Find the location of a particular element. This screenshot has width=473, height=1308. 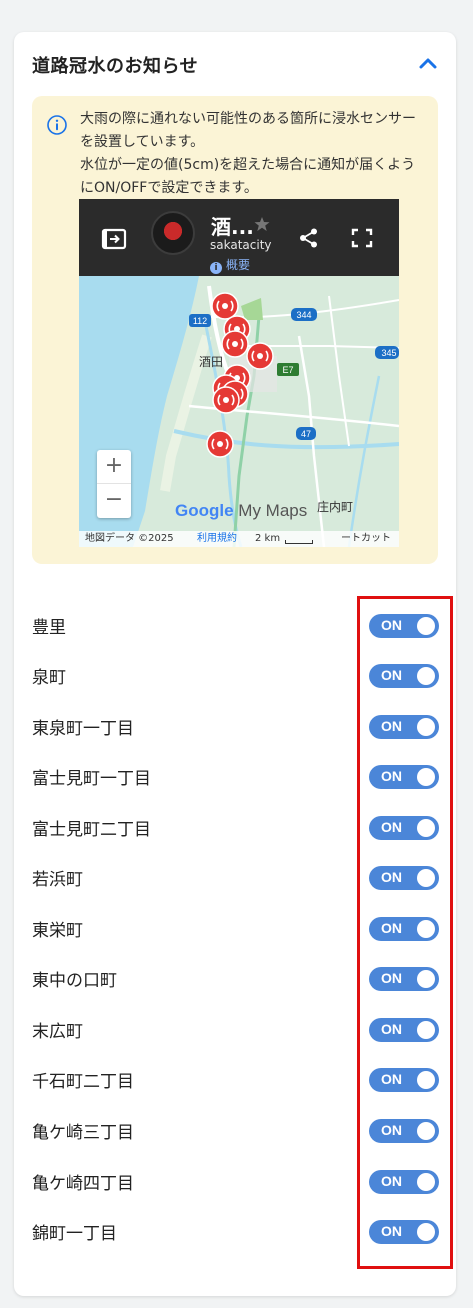

zoom-out-button: − is located at coordinates (114, 501).